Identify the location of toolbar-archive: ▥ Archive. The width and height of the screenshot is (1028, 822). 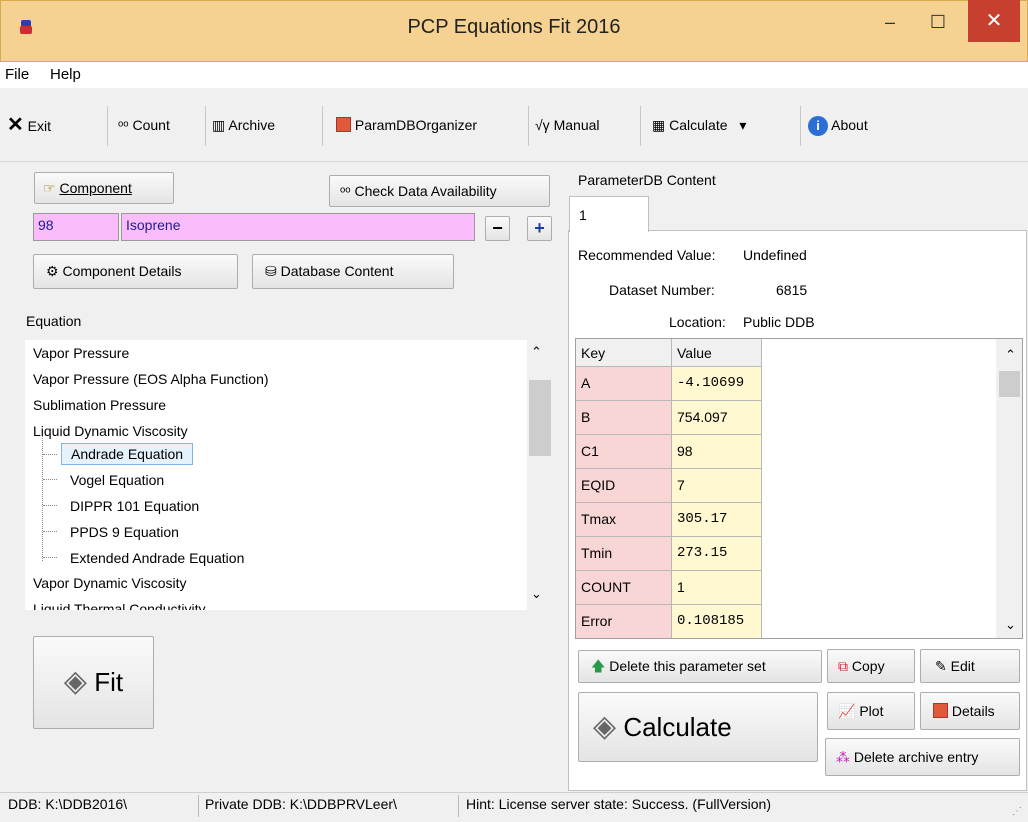
(243, 125).